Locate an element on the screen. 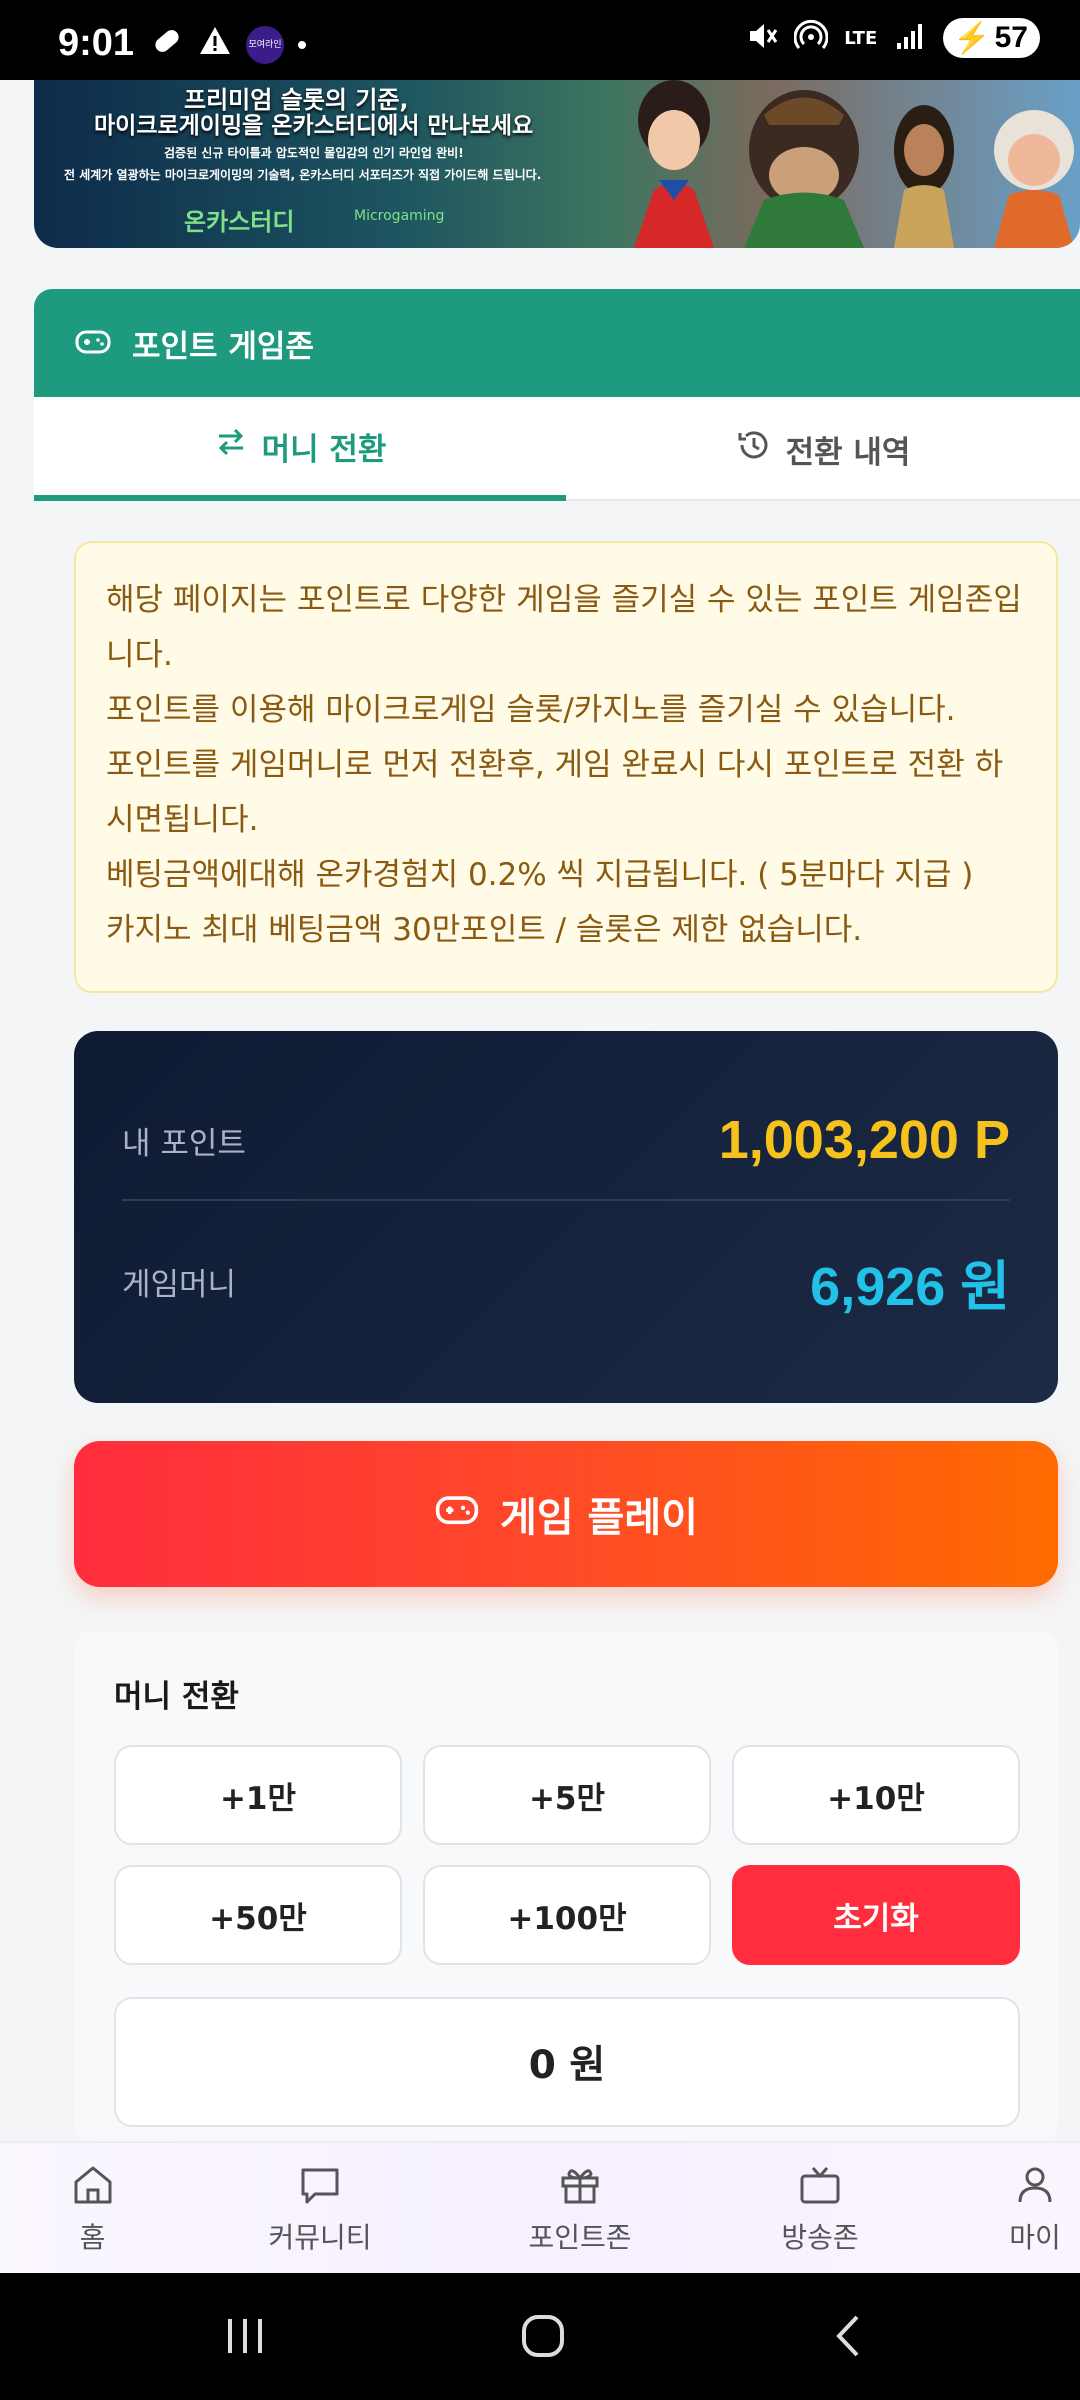 This screenshot has width=1080, height=2400. game-play-button: 게임 플레이 is located at coordinates (566, 1514).